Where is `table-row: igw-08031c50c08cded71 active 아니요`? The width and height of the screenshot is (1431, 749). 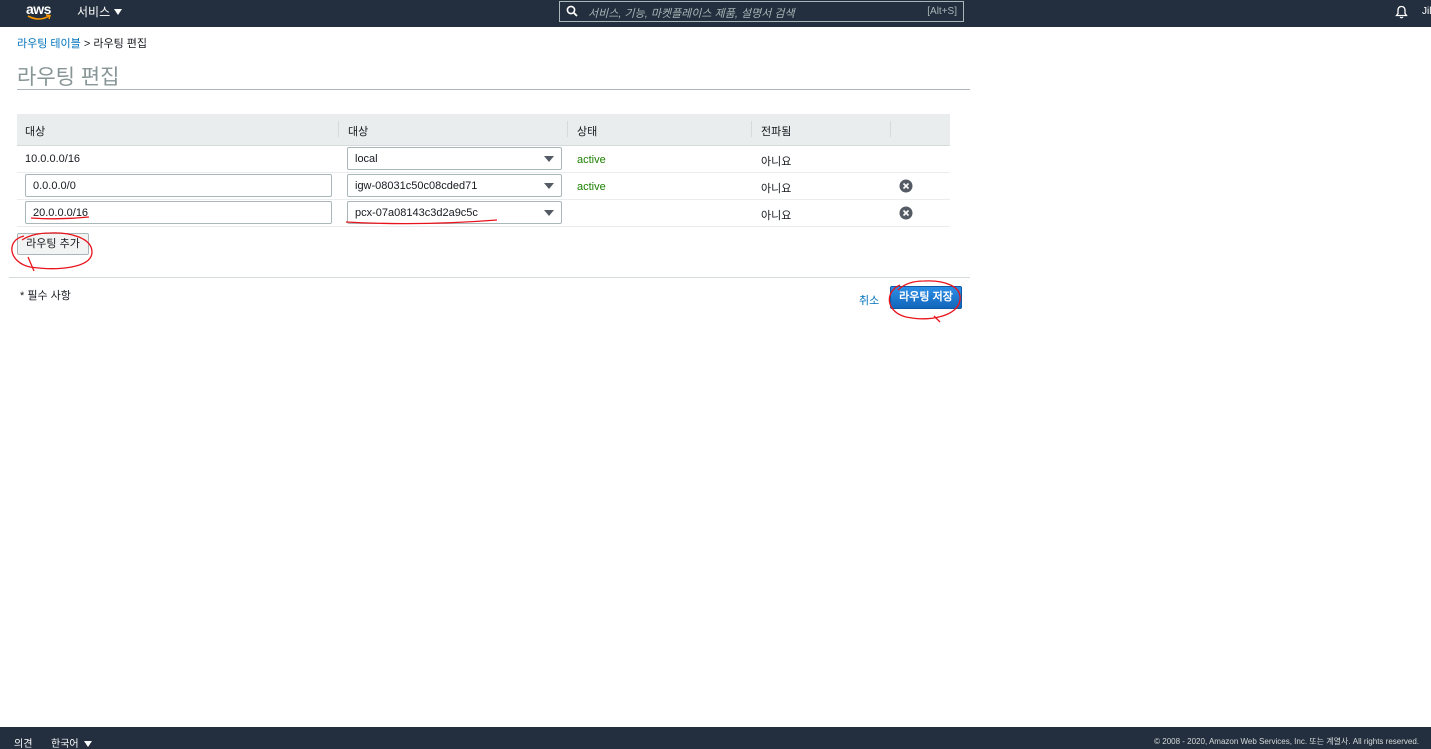
table-row: igw-08031c50c08cded71 active 아니요 is located at coordinates (483, 186).